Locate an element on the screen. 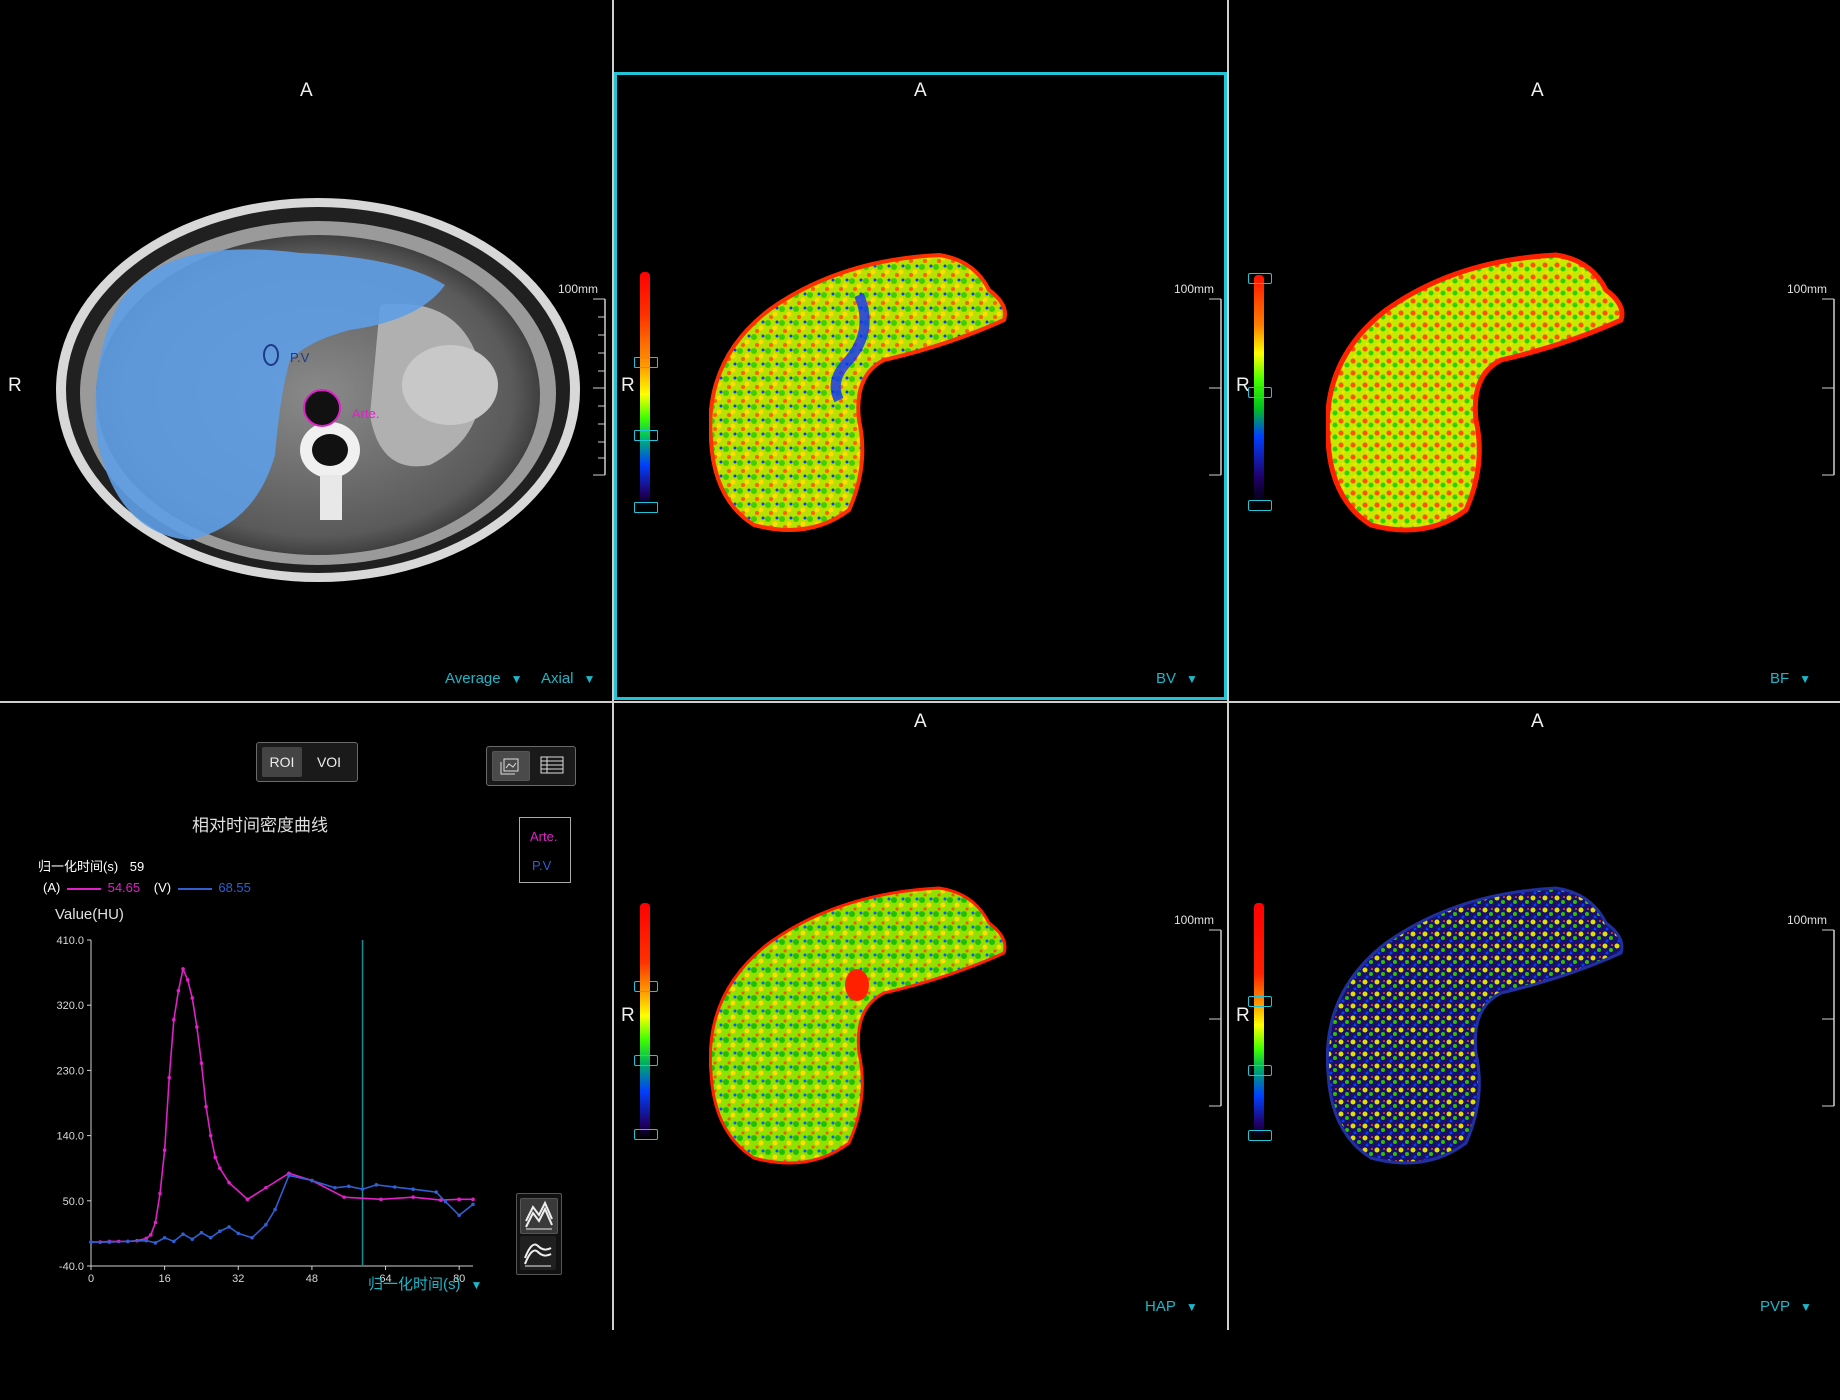 This screenshot has width=1840, height=1400. voi-button: VOI is located at coordinates (329, 762).